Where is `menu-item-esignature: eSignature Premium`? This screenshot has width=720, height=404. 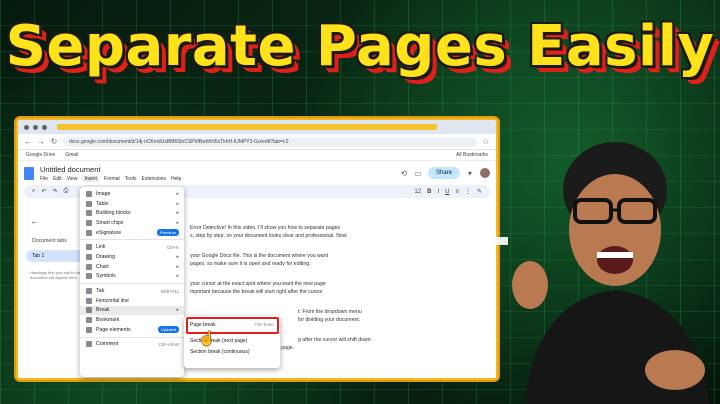 menu-item-esignature: eSignature Premium is located at coordinates (132, 233).